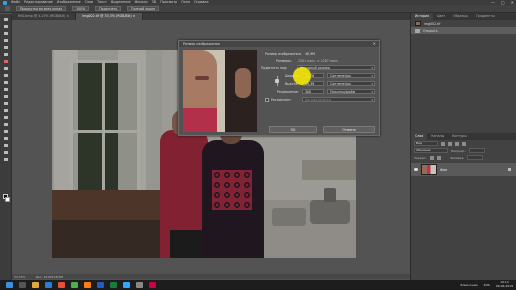 The height and width of the screenshot is (290, 516). What do you see at coordinates (6, 82) in the screenshot?
I see `history-brush-tool-icon` at bounding box center [6, 82].